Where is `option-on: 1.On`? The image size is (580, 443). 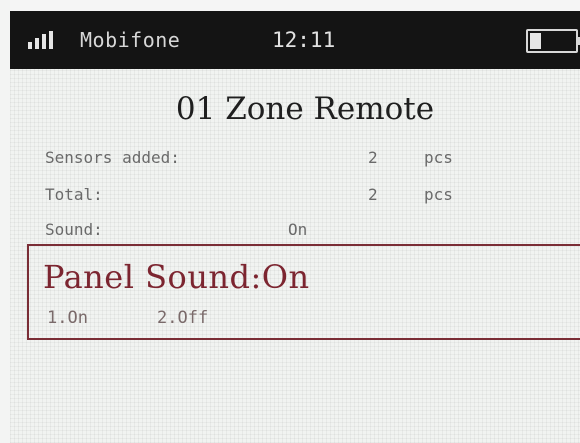 option-on: 1.On is located at coordinates (67, 318).